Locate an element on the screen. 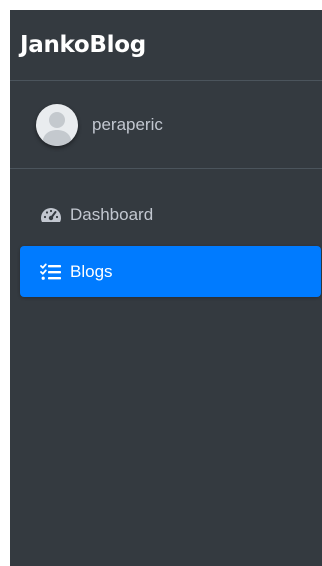 Image resolution: width=322 pixels, height=566 pixels. nav-item-label: Blogs is located at coordinates (91, 271).